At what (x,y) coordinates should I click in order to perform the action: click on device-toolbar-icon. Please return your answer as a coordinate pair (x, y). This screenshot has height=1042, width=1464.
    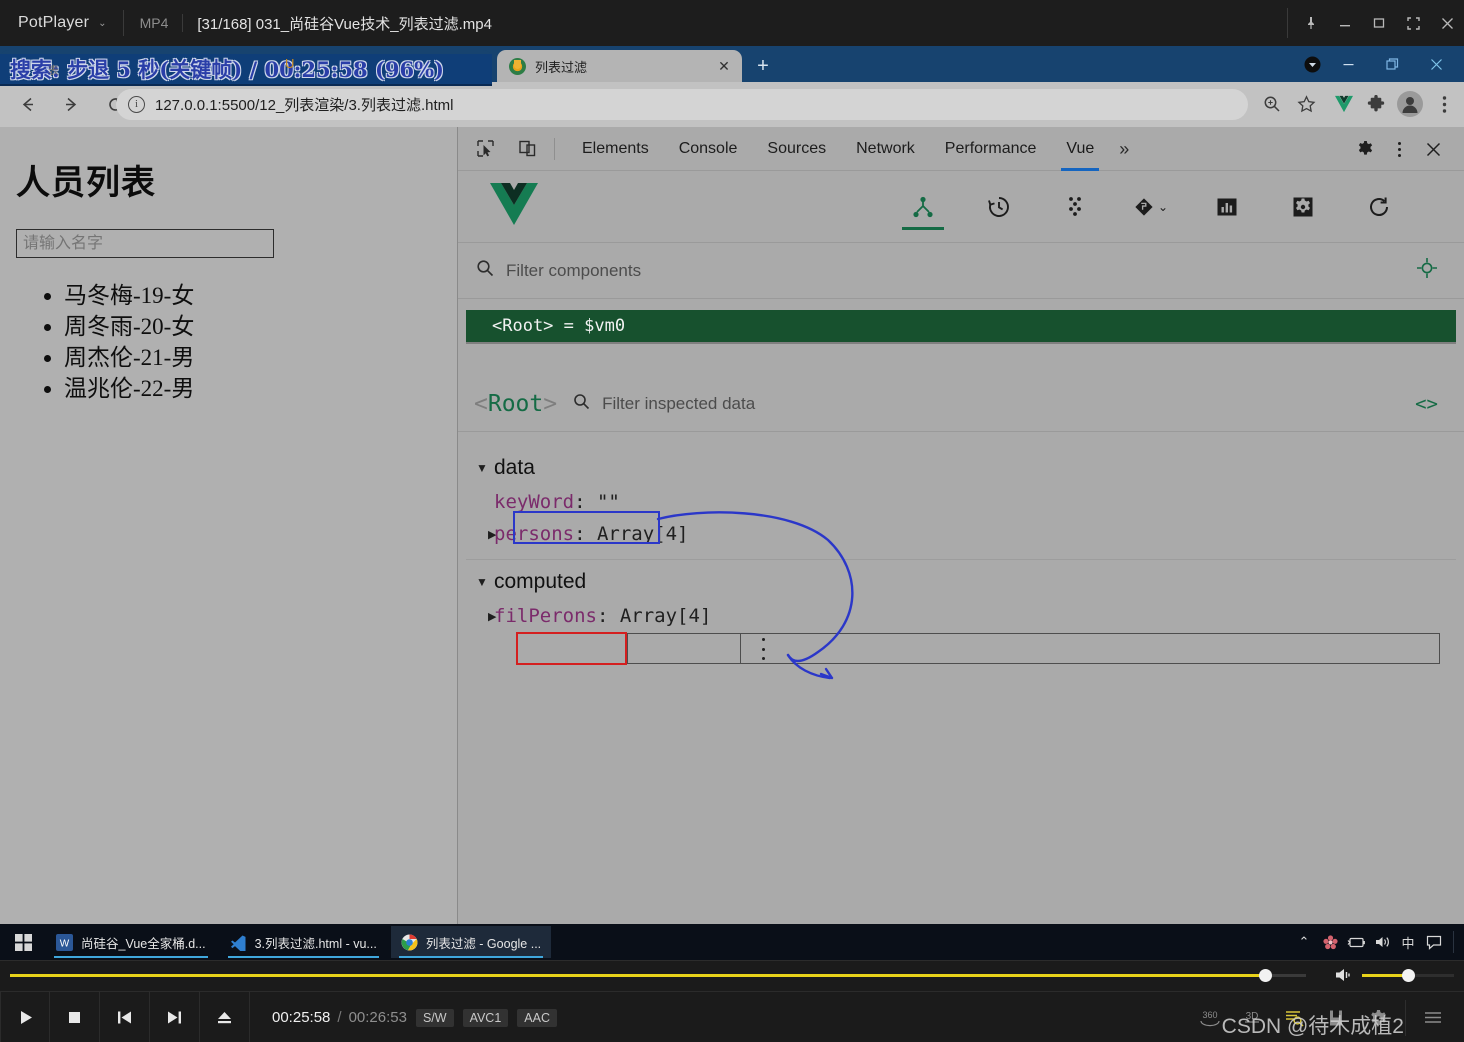
    Looking at the image, I should click on (527, 149).